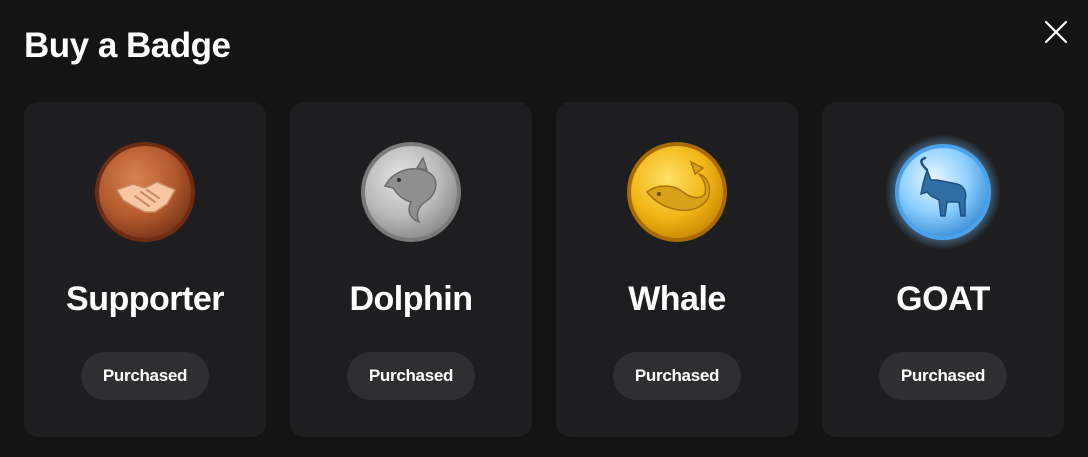 Image resolution: width=1088 pixels, height=457 pixels. Describe the element at coordinates (943, 299) in the screenshot. I see `badge-name: GOAT` at that location.